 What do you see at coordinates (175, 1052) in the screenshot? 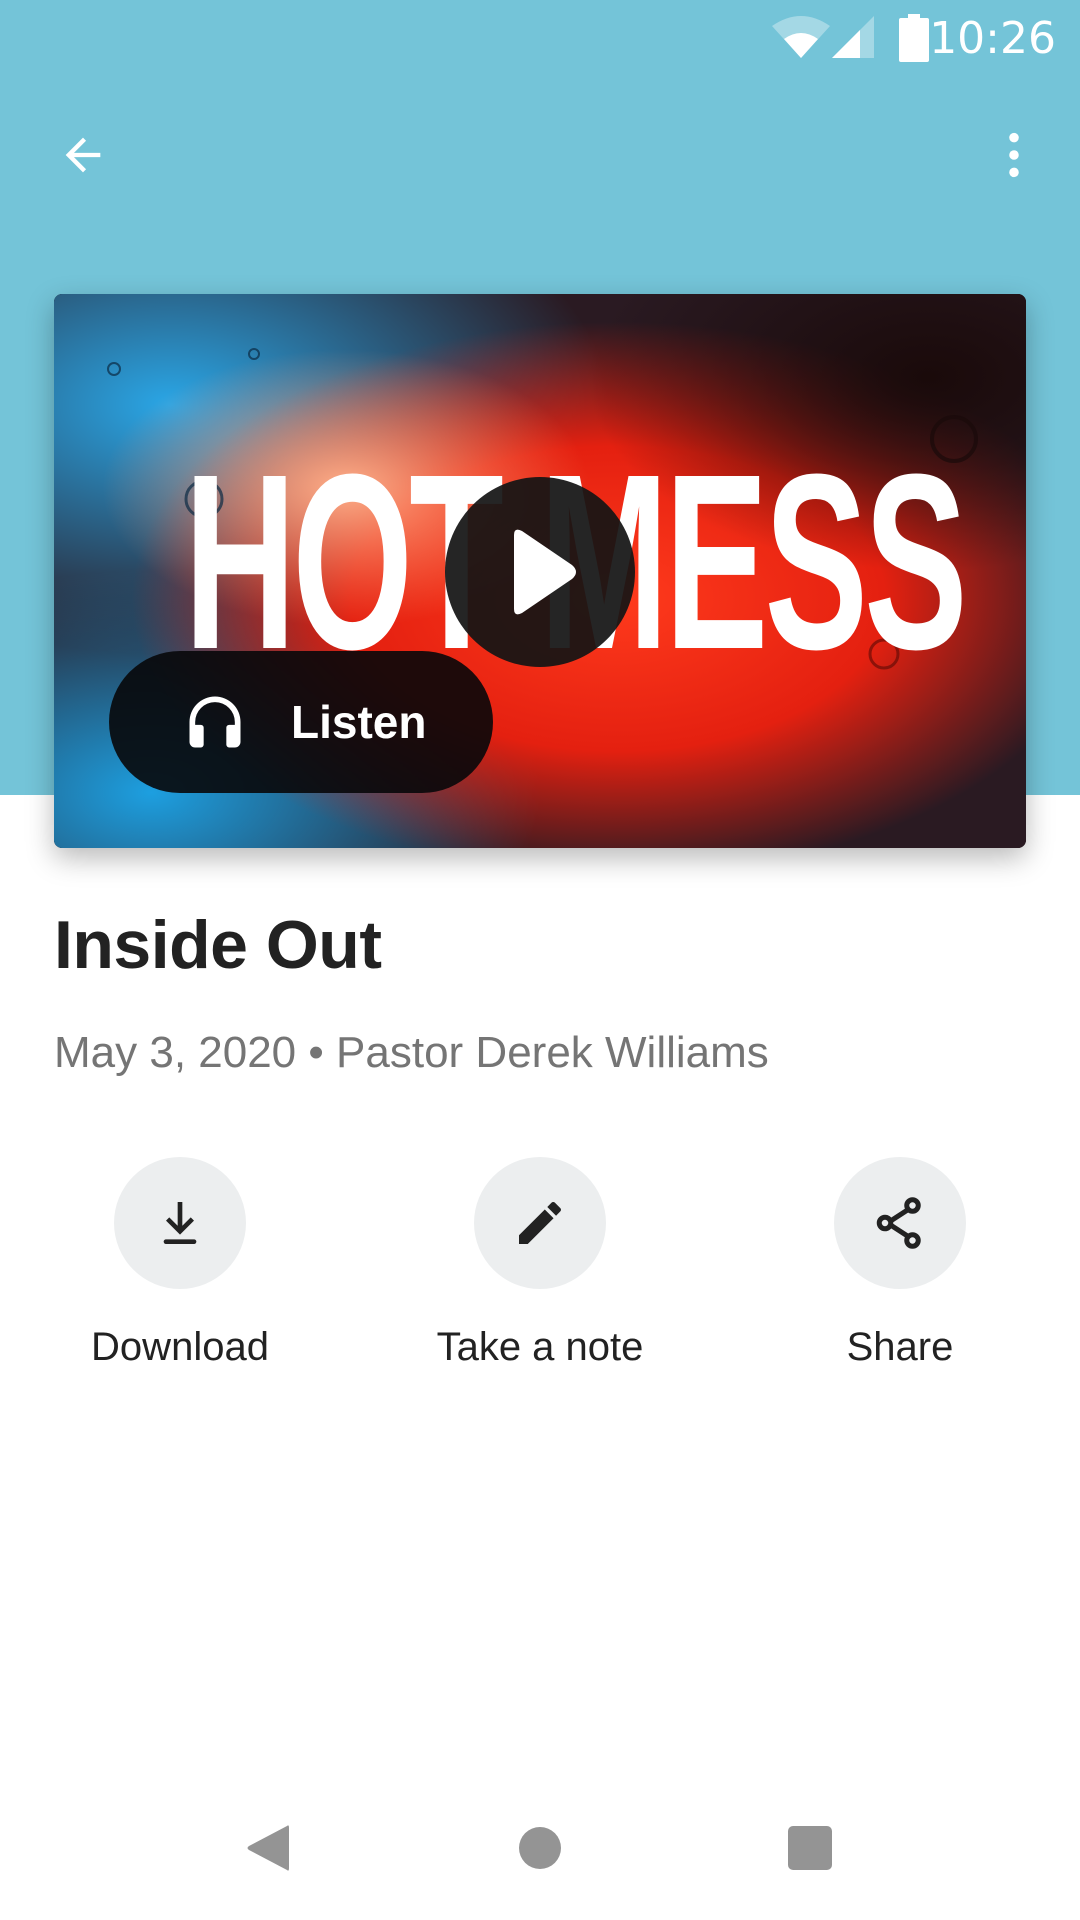
I see `sermon-date: May 3, 2020` at bounding box center [175, 1052].